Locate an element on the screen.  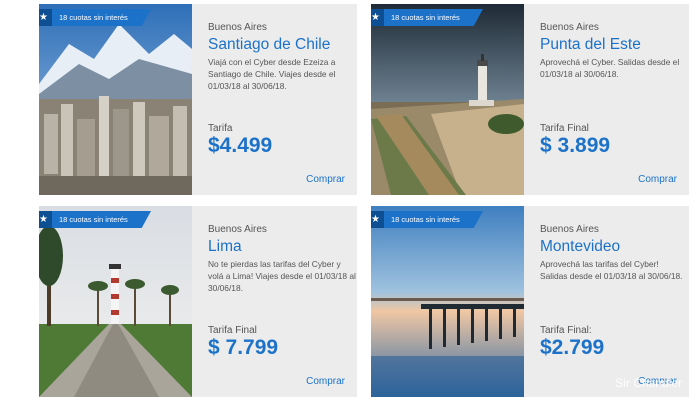
destination-title: Santiago de Chile is located at coordinates (269, 44).